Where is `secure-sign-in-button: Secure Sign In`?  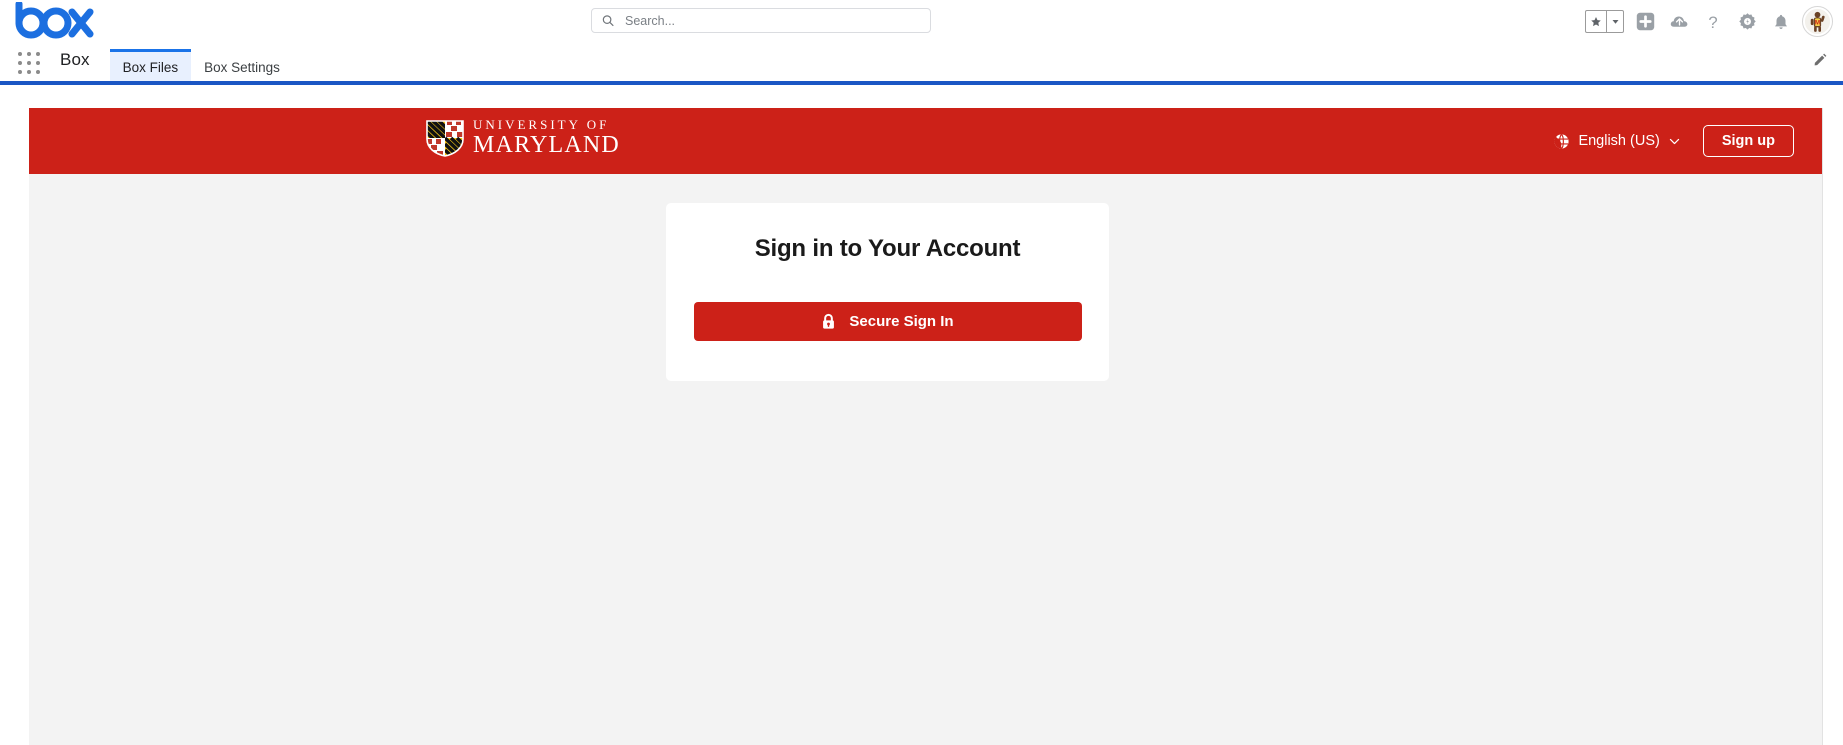 secure-sign-in-button: Secure Sign In is located at coordinates (887, 321).